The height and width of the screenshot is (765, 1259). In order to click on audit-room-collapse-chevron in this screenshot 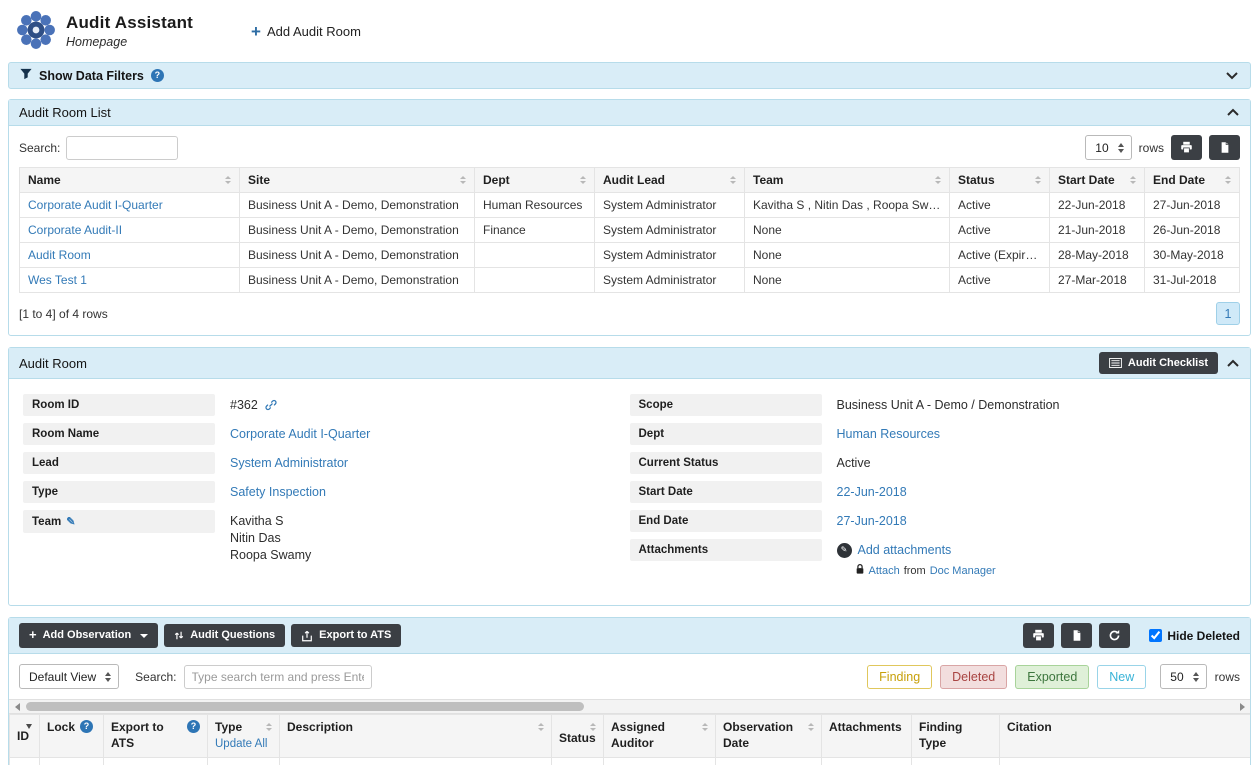, I will do `click(1233, 363)`.